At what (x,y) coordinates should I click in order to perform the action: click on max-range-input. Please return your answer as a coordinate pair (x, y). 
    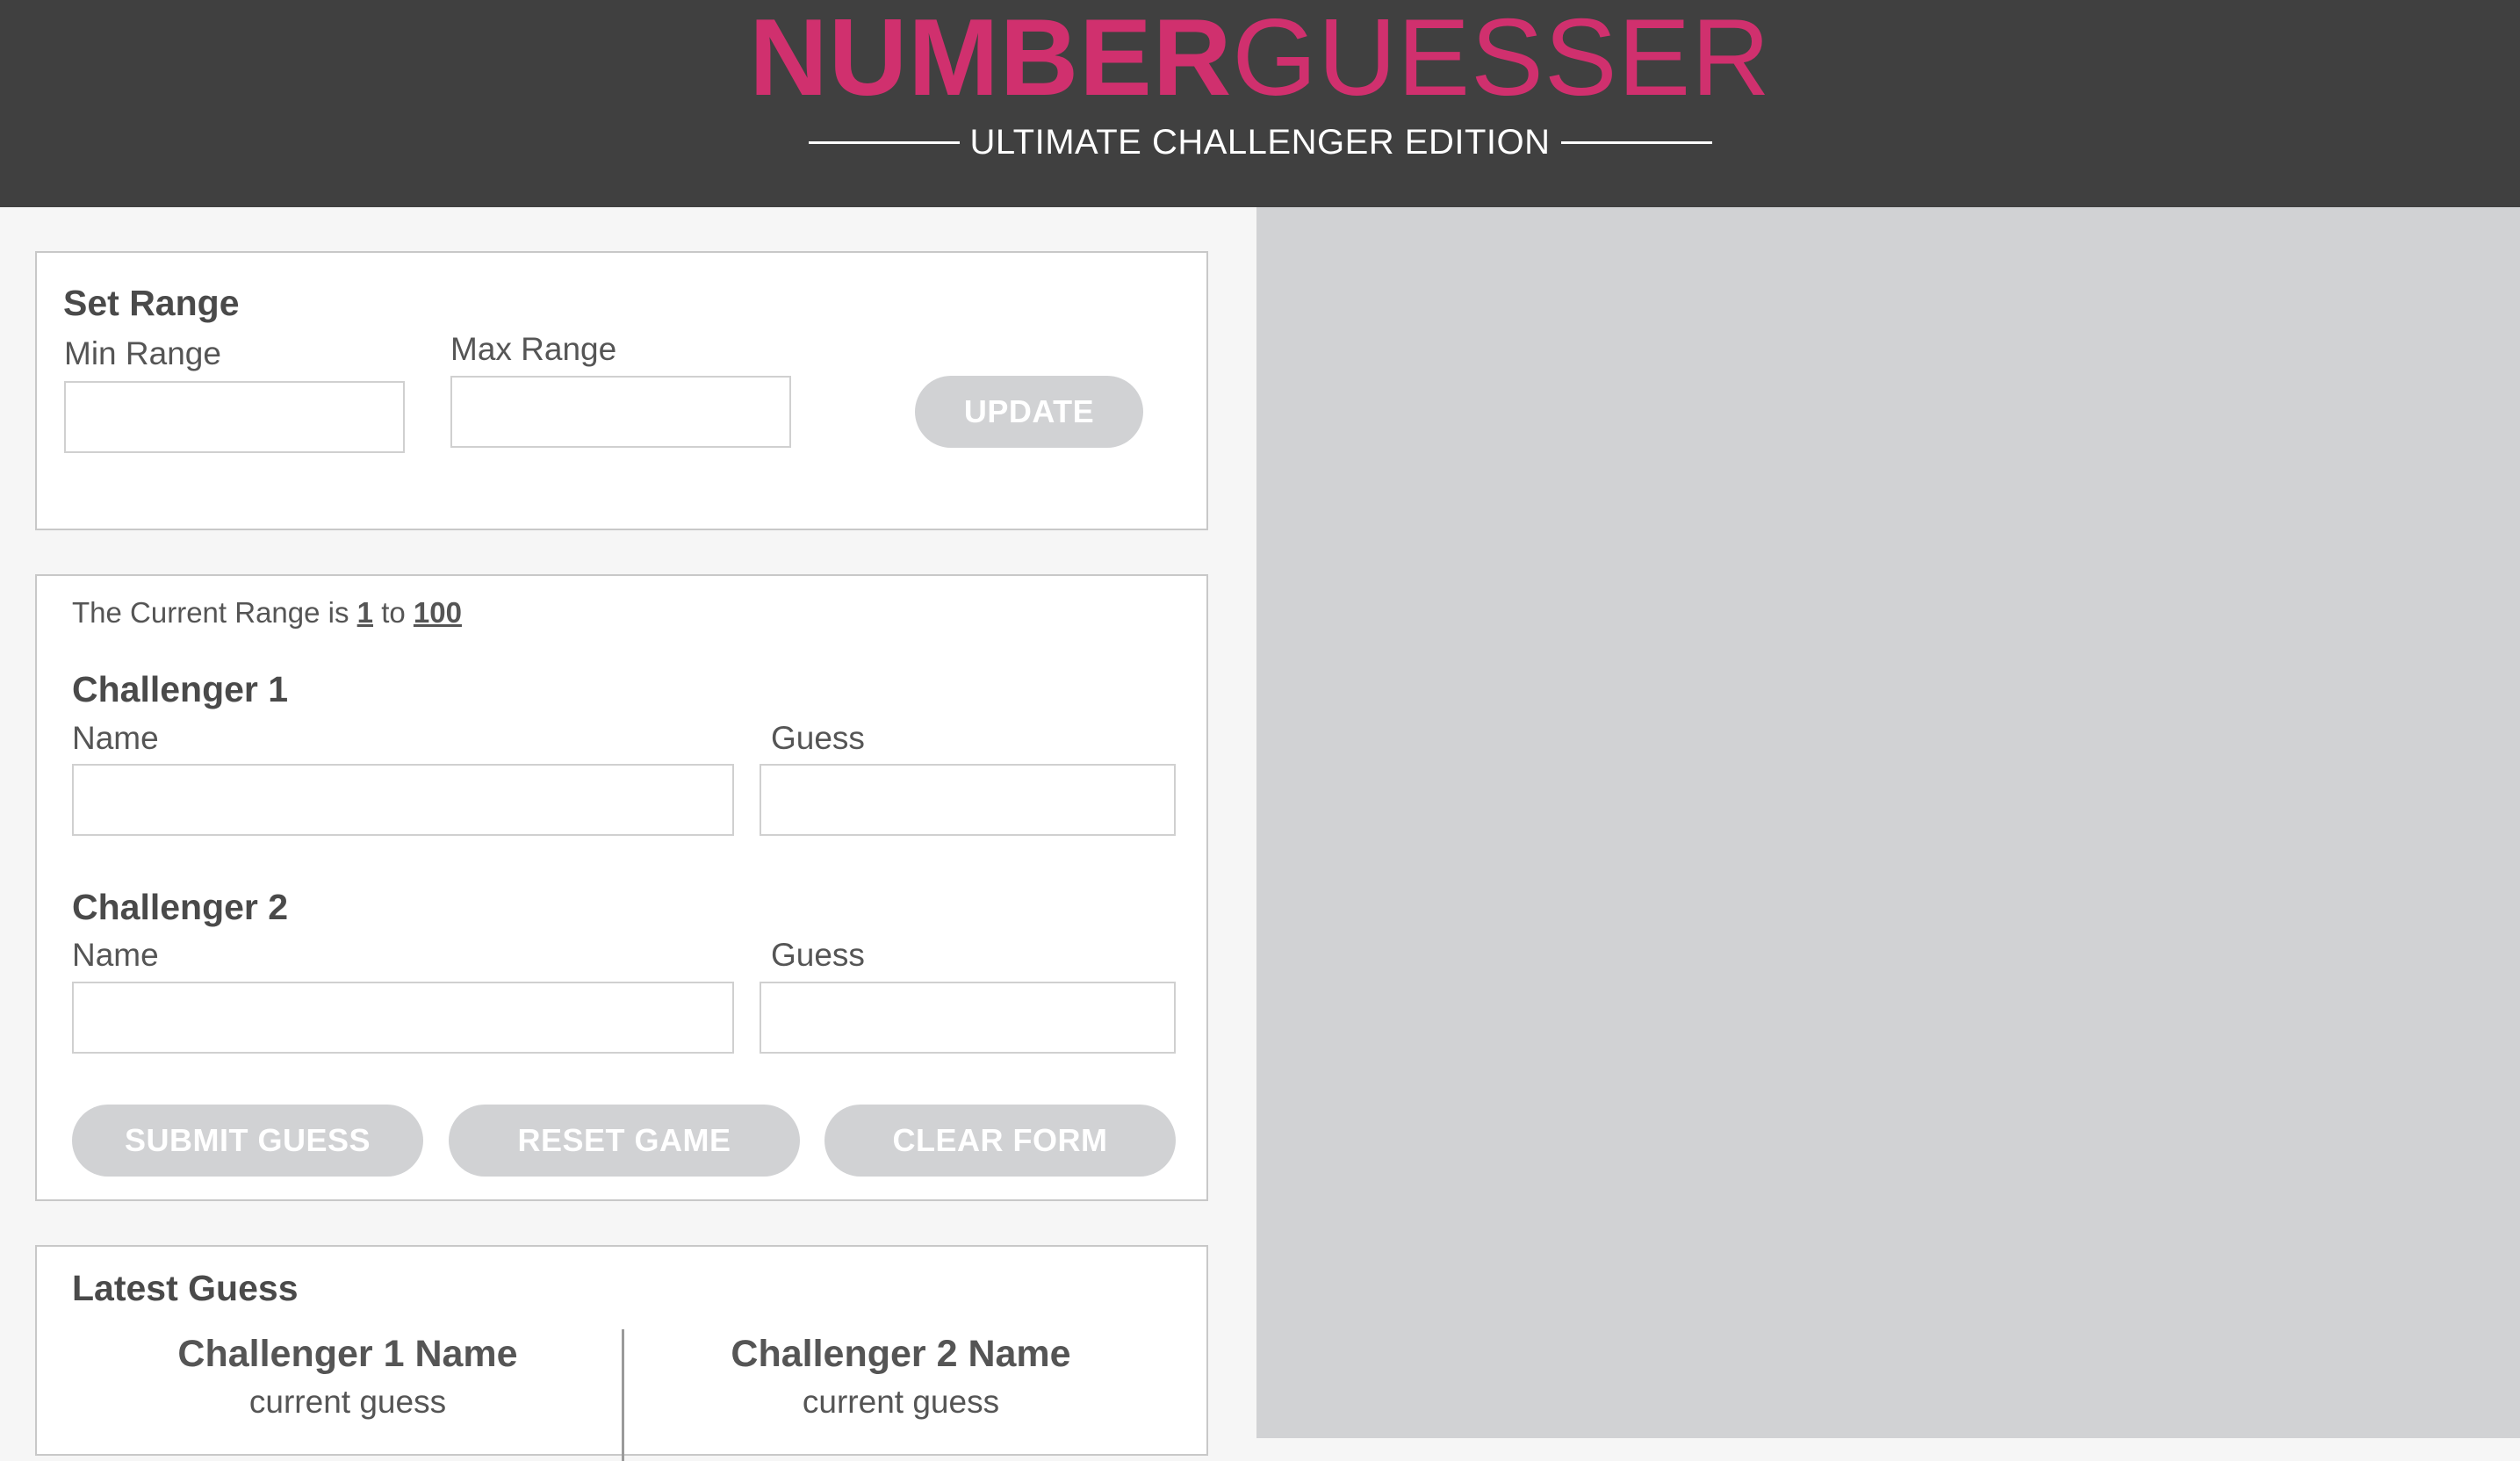
    Looking at the image, I should click on (620, 412).